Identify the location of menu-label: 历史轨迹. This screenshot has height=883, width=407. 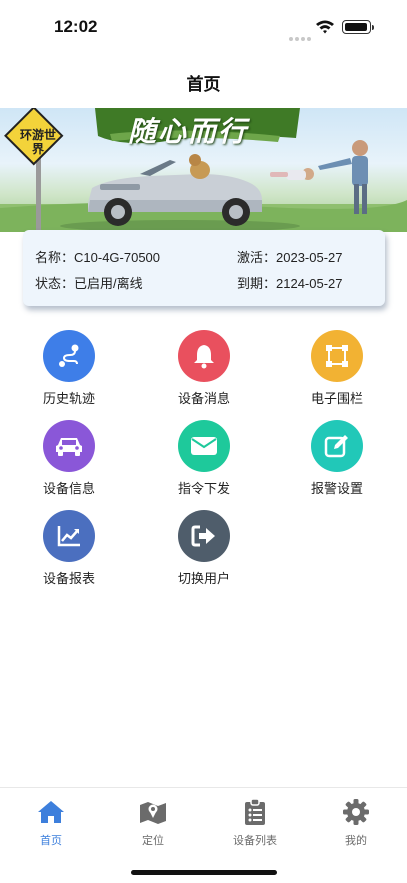
(68, 398).